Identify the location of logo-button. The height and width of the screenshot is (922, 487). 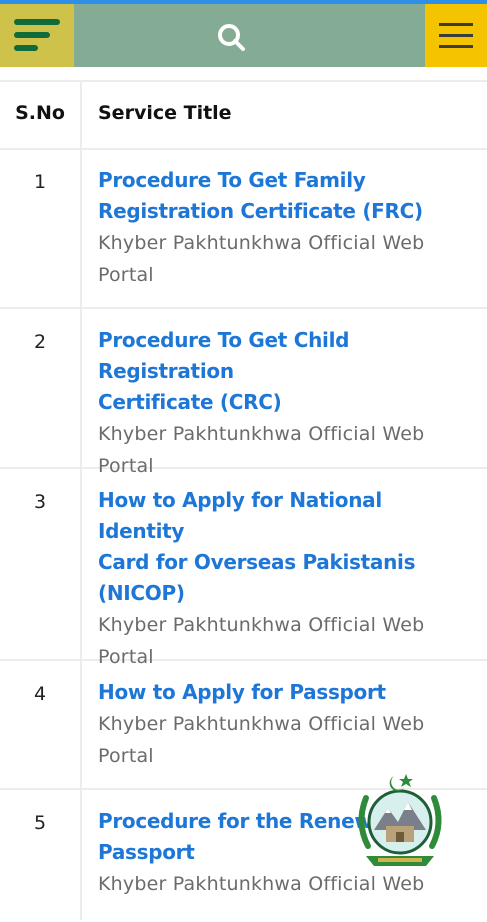
(37, 35).